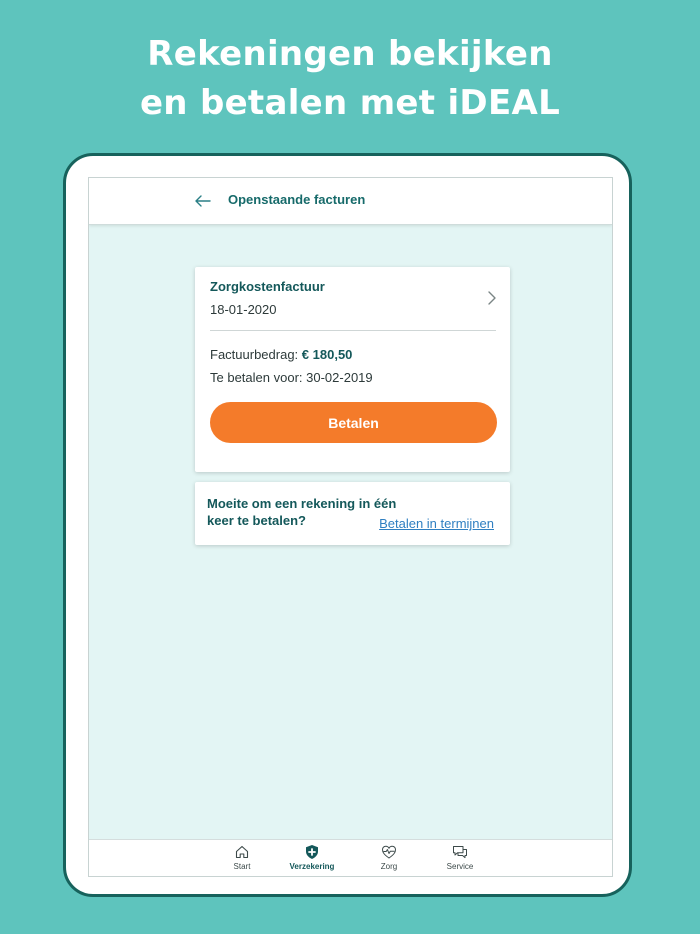 This screenshot has width=700, height=934. I want to click on nav-item-verzekering: Verzekering, so click(312, 857).